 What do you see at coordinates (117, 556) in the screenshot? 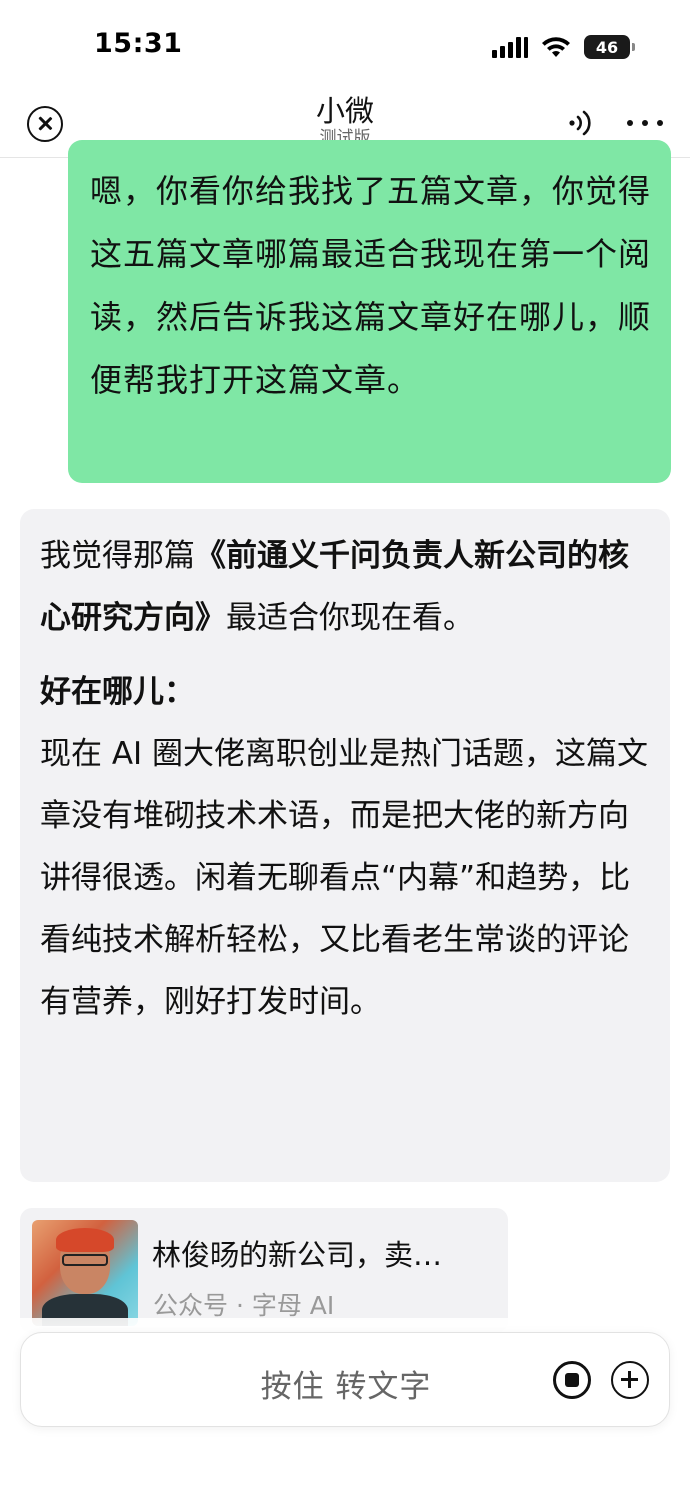
I see `assistant-intro-prefix: 我觉得那篇` at bounding box center [117, 556].